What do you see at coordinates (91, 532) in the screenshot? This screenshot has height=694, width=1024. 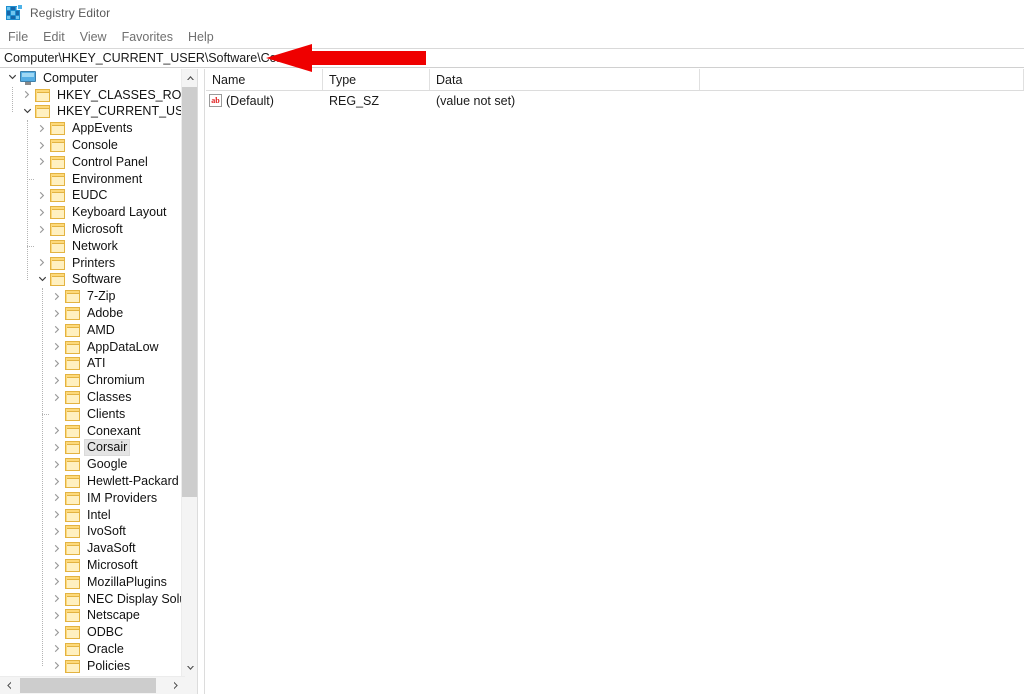 I see `tree-node: IvoSoft` at bounding box center [91, 532].